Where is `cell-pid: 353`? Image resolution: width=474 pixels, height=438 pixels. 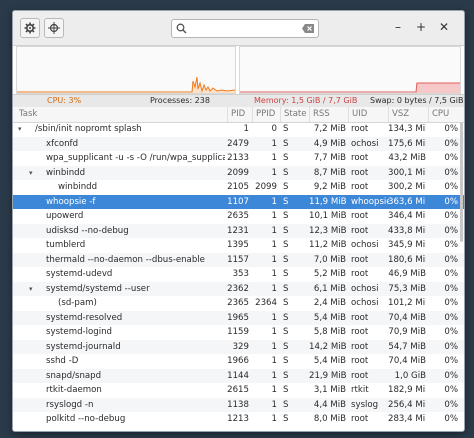 cell-pid: 353 is located at coordinates (240, 274).